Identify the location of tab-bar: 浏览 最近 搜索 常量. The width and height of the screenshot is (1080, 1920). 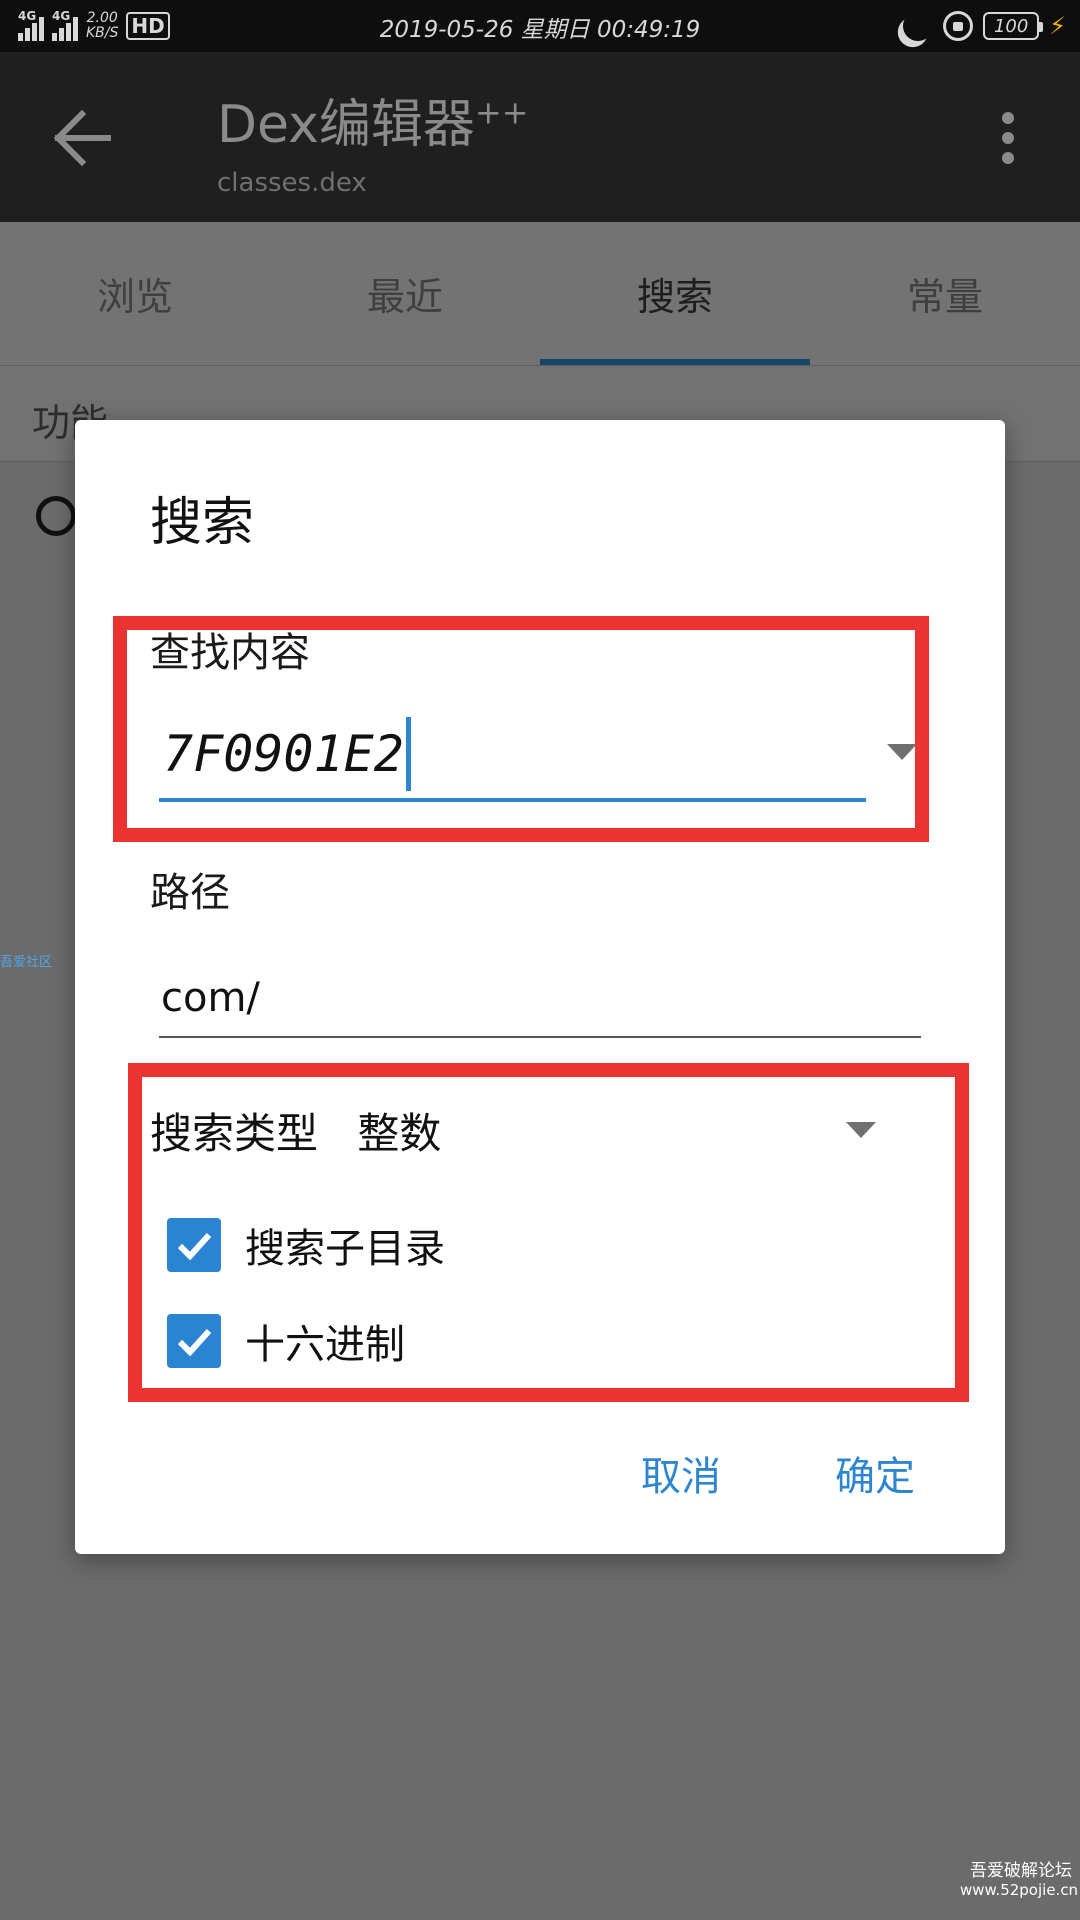
(540, 294).